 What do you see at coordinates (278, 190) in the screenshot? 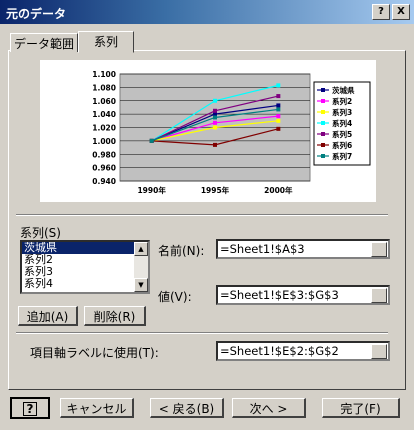
I see `x-tick-label: 2000年` at bounding box center [278, 190].